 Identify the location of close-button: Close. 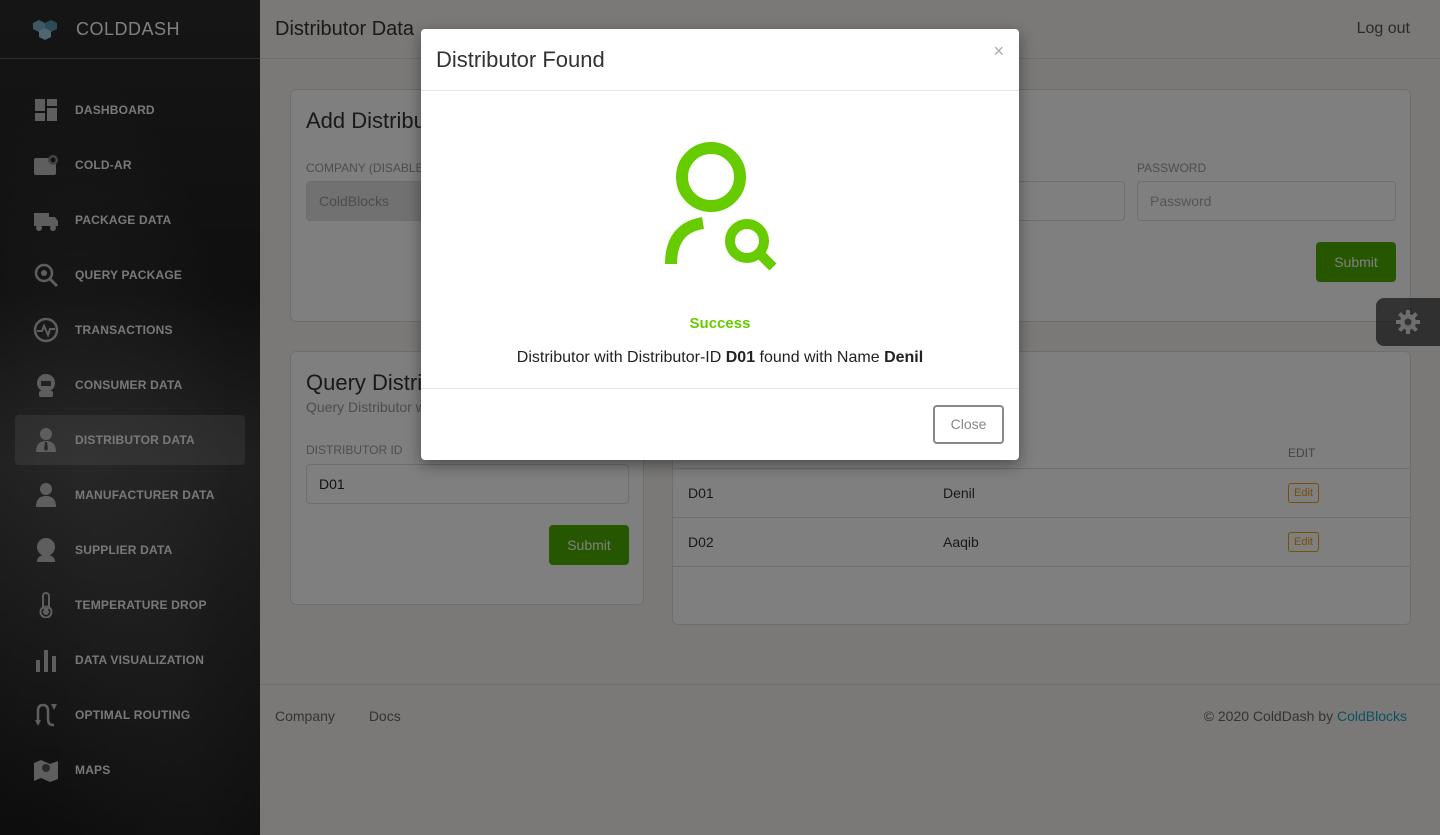
(968, 424).